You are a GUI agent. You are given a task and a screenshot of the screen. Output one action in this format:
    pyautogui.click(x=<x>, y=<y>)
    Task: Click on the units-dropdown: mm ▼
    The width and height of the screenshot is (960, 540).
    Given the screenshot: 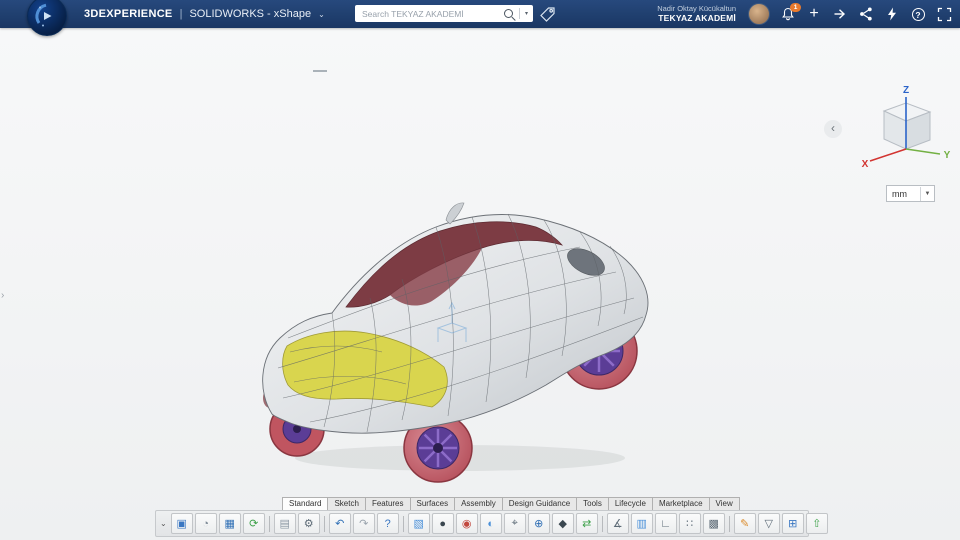 What is the action you would take?
    pyautogui.click(x=910, y=193)
    